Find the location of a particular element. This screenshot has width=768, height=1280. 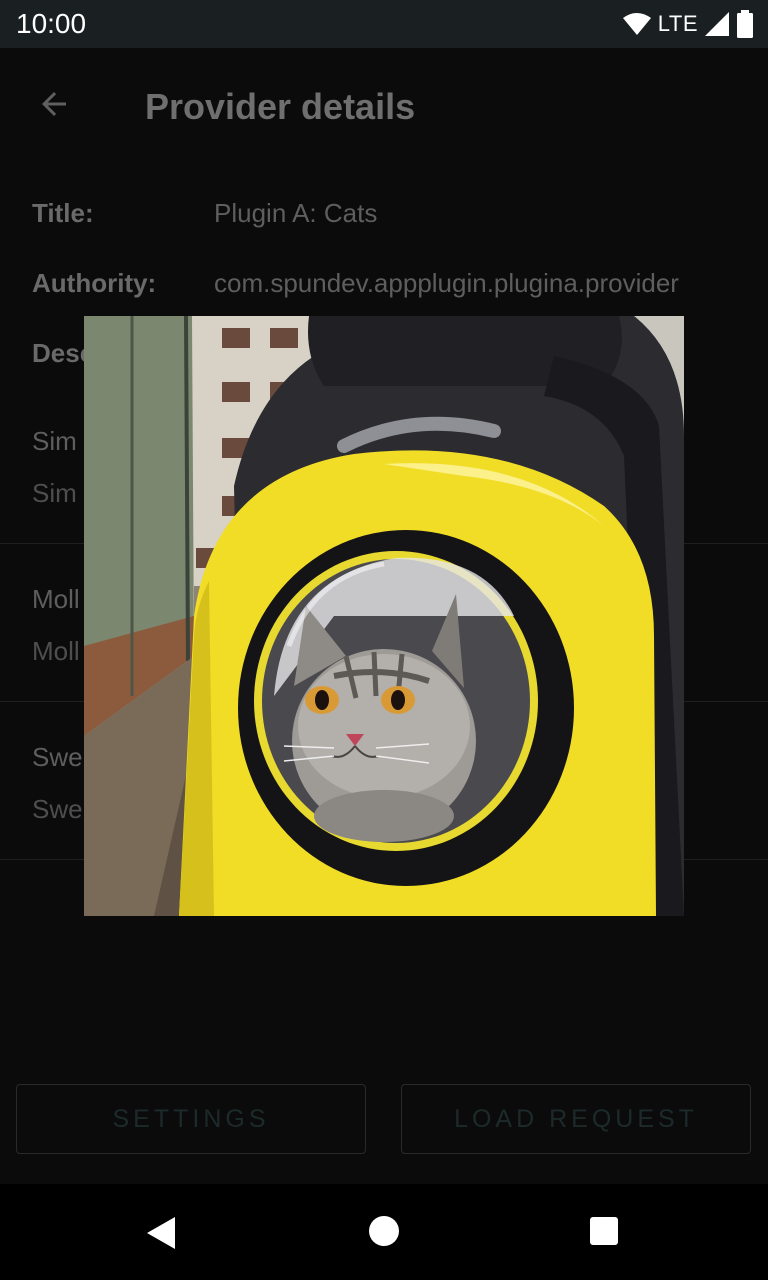

list-item-title: Swe is located at coordinates (57, 757).